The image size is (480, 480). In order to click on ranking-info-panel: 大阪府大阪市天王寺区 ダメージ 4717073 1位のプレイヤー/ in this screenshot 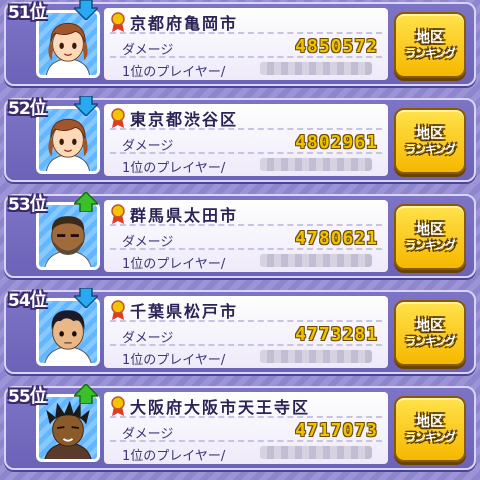, I will do `click(246, 428)`.